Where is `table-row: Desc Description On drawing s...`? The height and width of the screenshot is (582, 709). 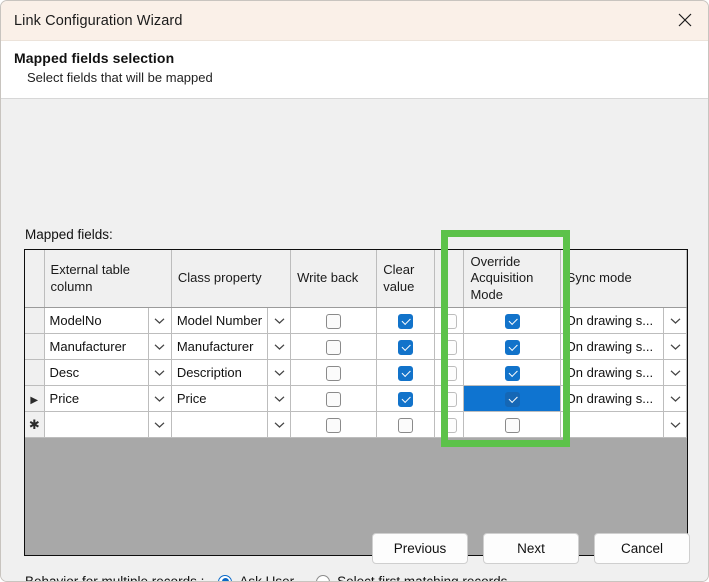 table-row: Desc Description On drawing s... is located at coordinates (356, 372).